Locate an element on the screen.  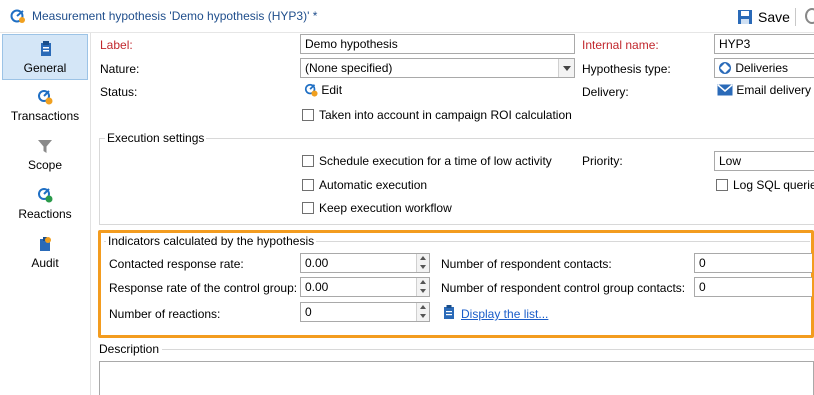
internal-name-label: Internal name: is located at coordinates (620, 45).